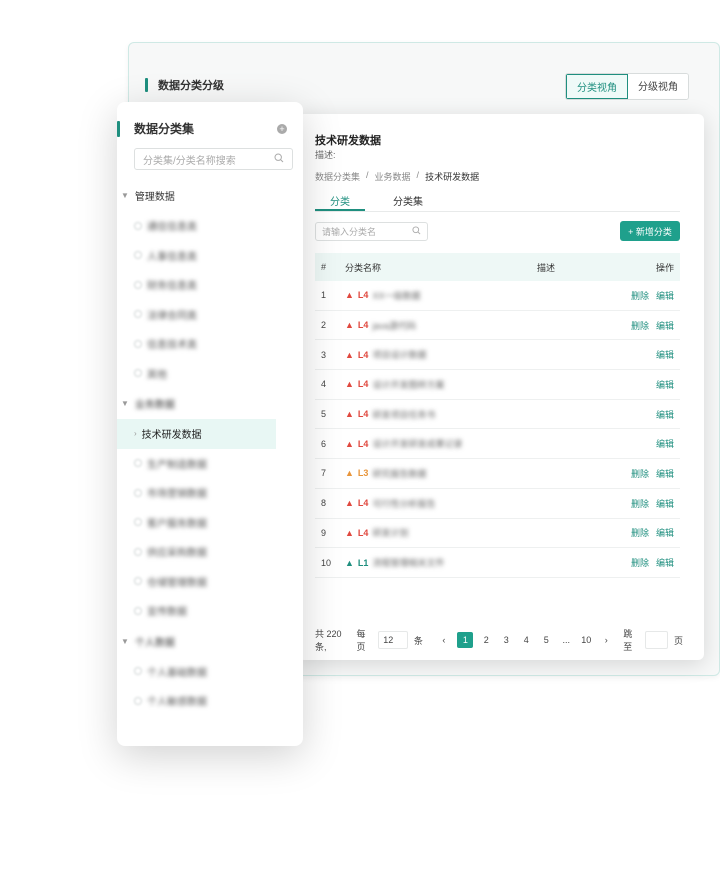 The image size is (720, 873). Describe the element at coordinates (444, 640) in the screenshot. I see `prev-page-icon: ‹` at that location.